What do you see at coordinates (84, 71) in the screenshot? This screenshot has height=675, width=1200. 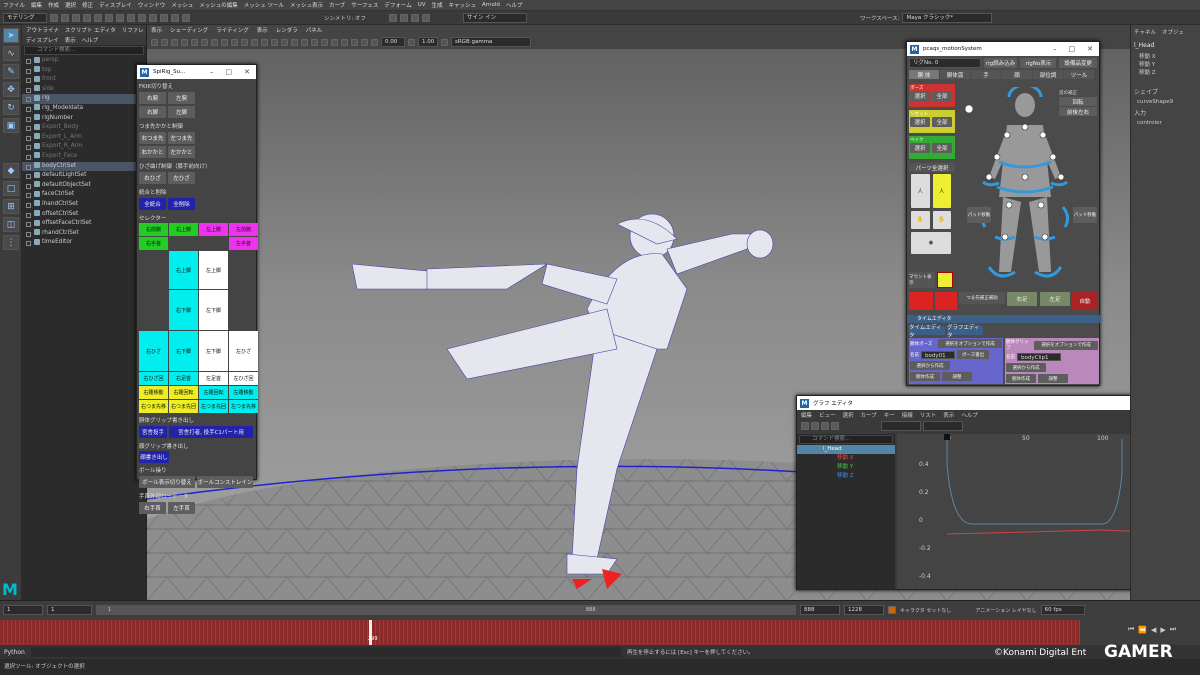 I see `outliner-item: top` at bounding box center [84, 71].